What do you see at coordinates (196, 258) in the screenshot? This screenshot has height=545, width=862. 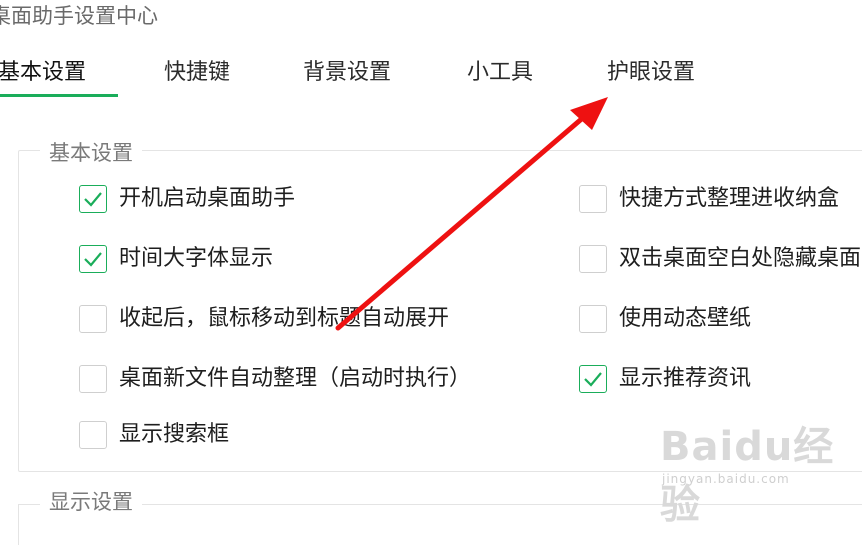 I see `option-label: 时间大字体显示` at bounding box center [196, 258].